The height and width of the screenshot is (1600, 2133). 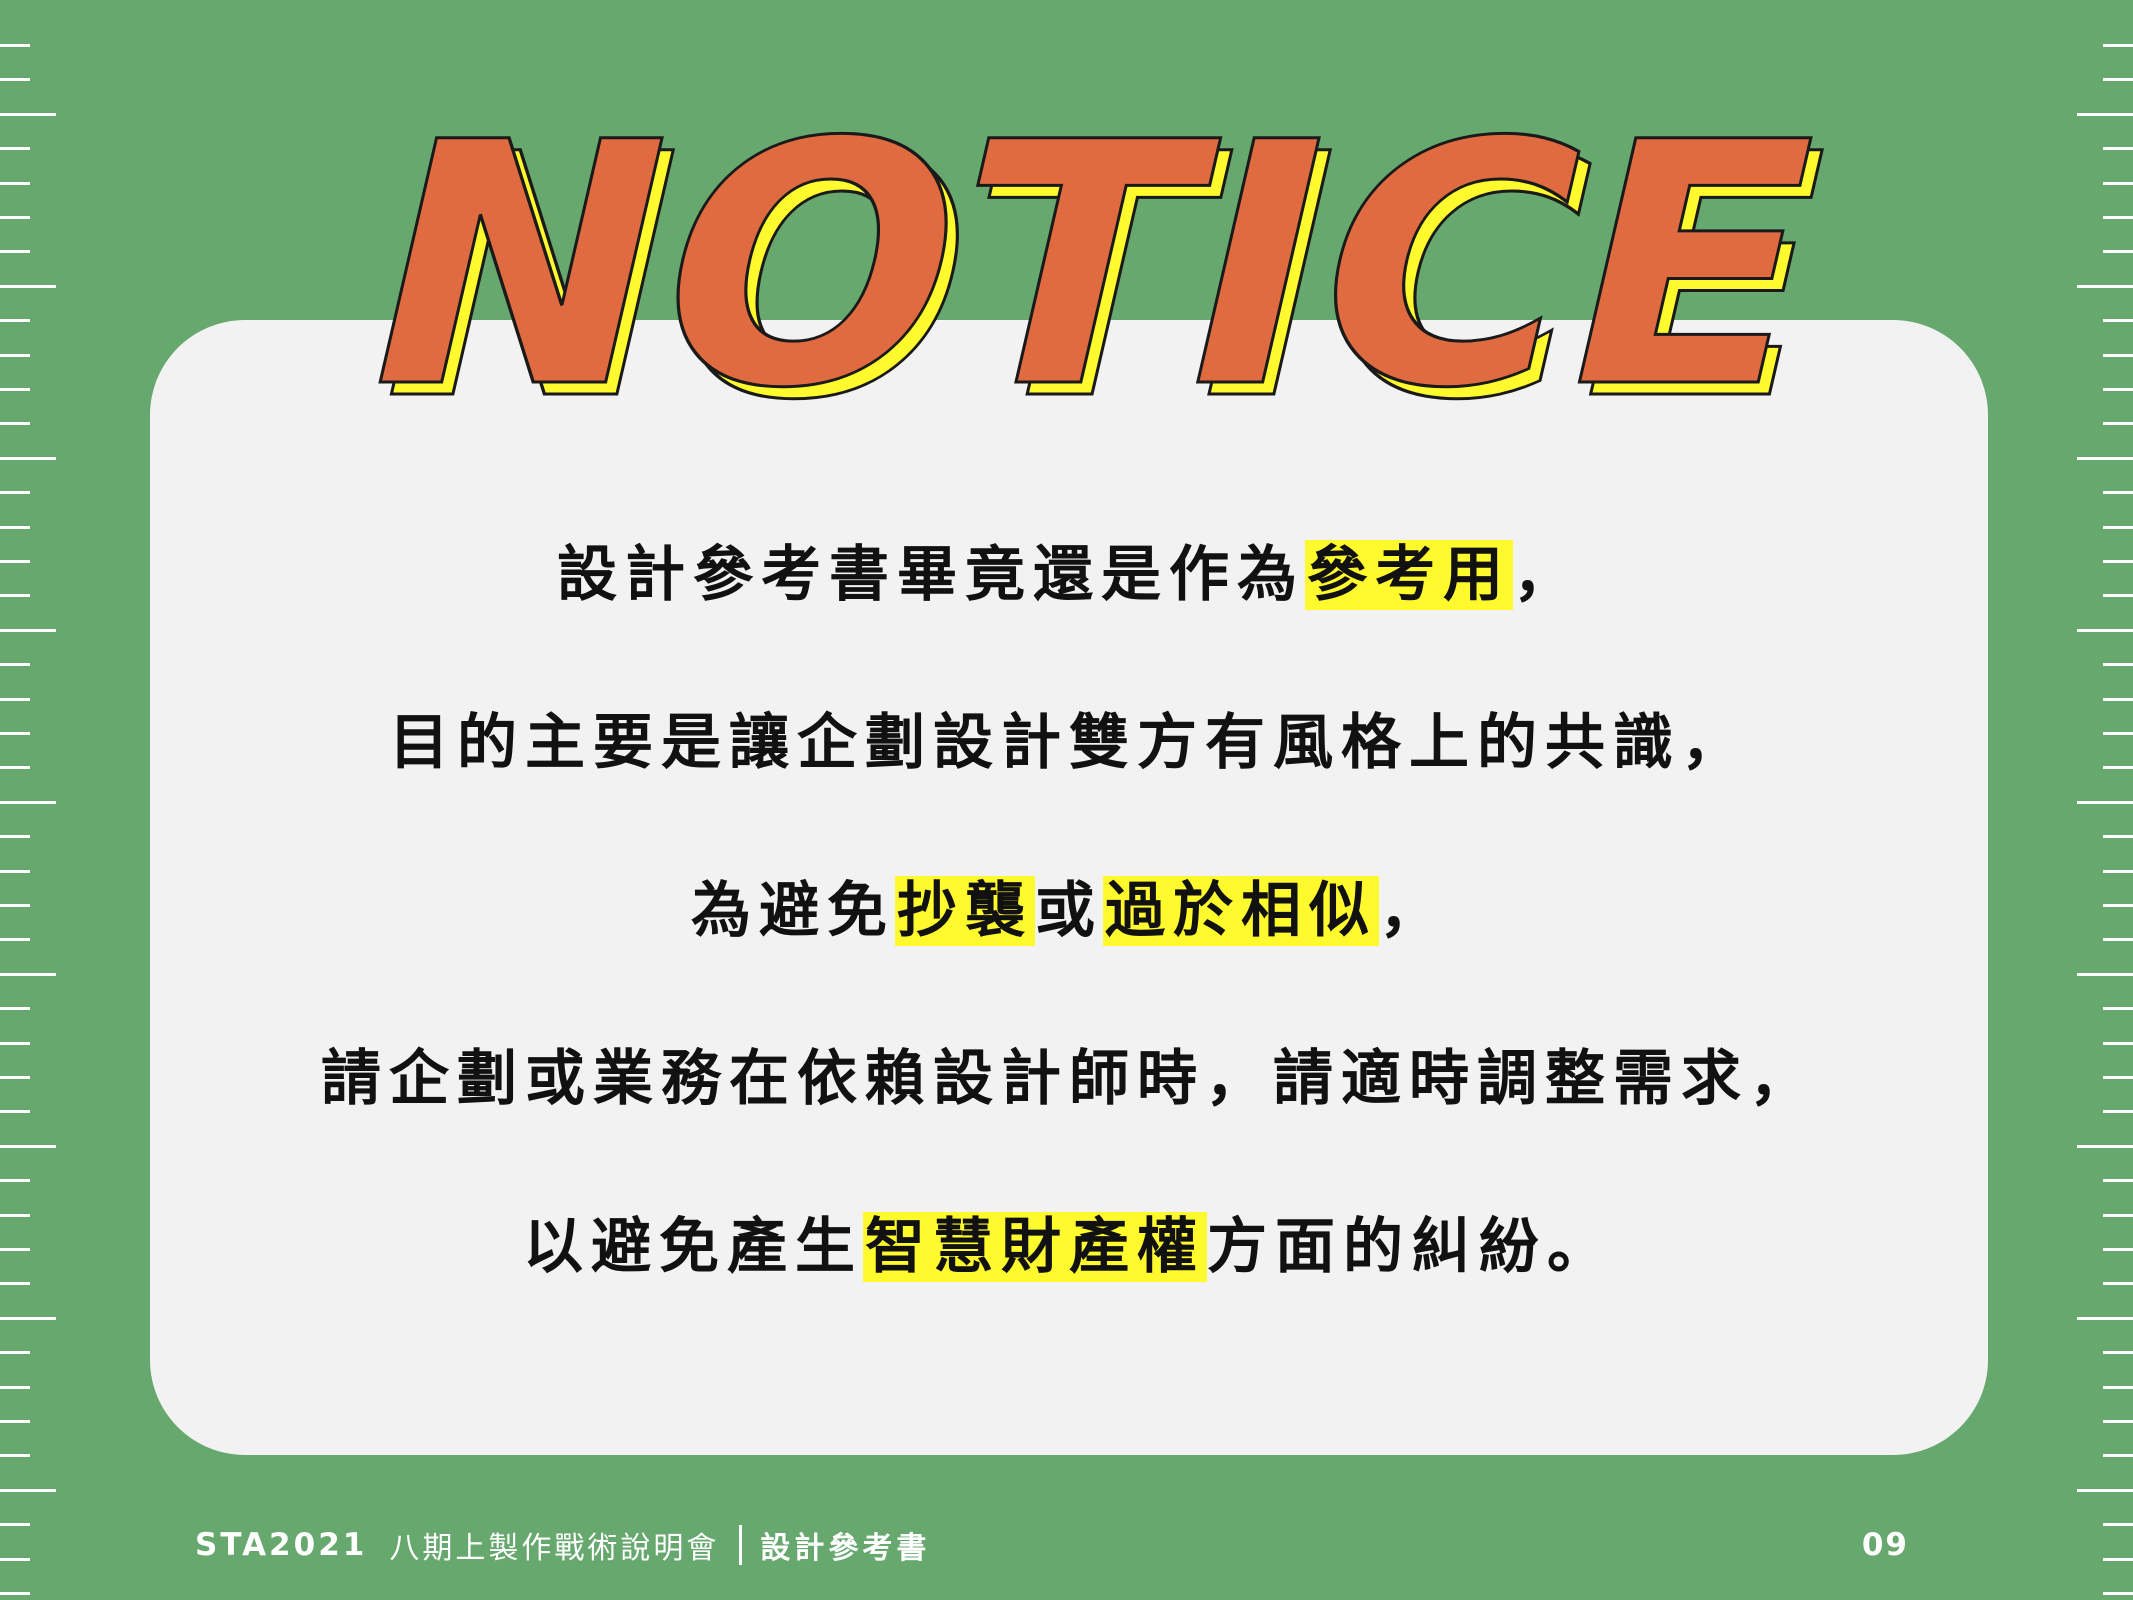 I want to click on message-line: 目的主要是讓企劃設計雙方有風格上的共識，, so click(x=1069, y=743).